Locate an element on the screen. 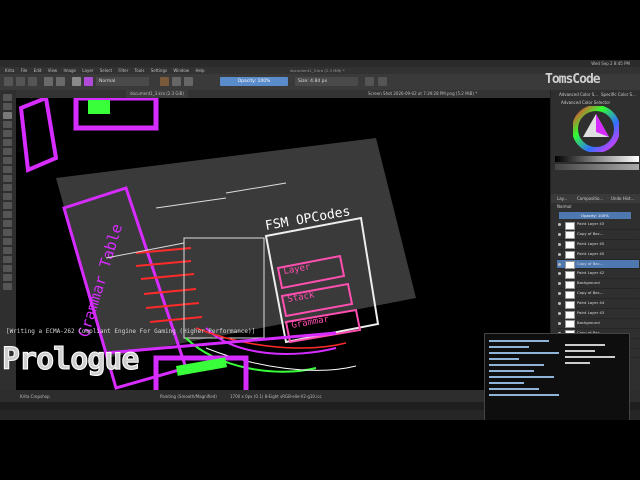 The height and width of the screenshot is (480, 640). terminal-window-thumbnail is located at coordinates (557, 376).